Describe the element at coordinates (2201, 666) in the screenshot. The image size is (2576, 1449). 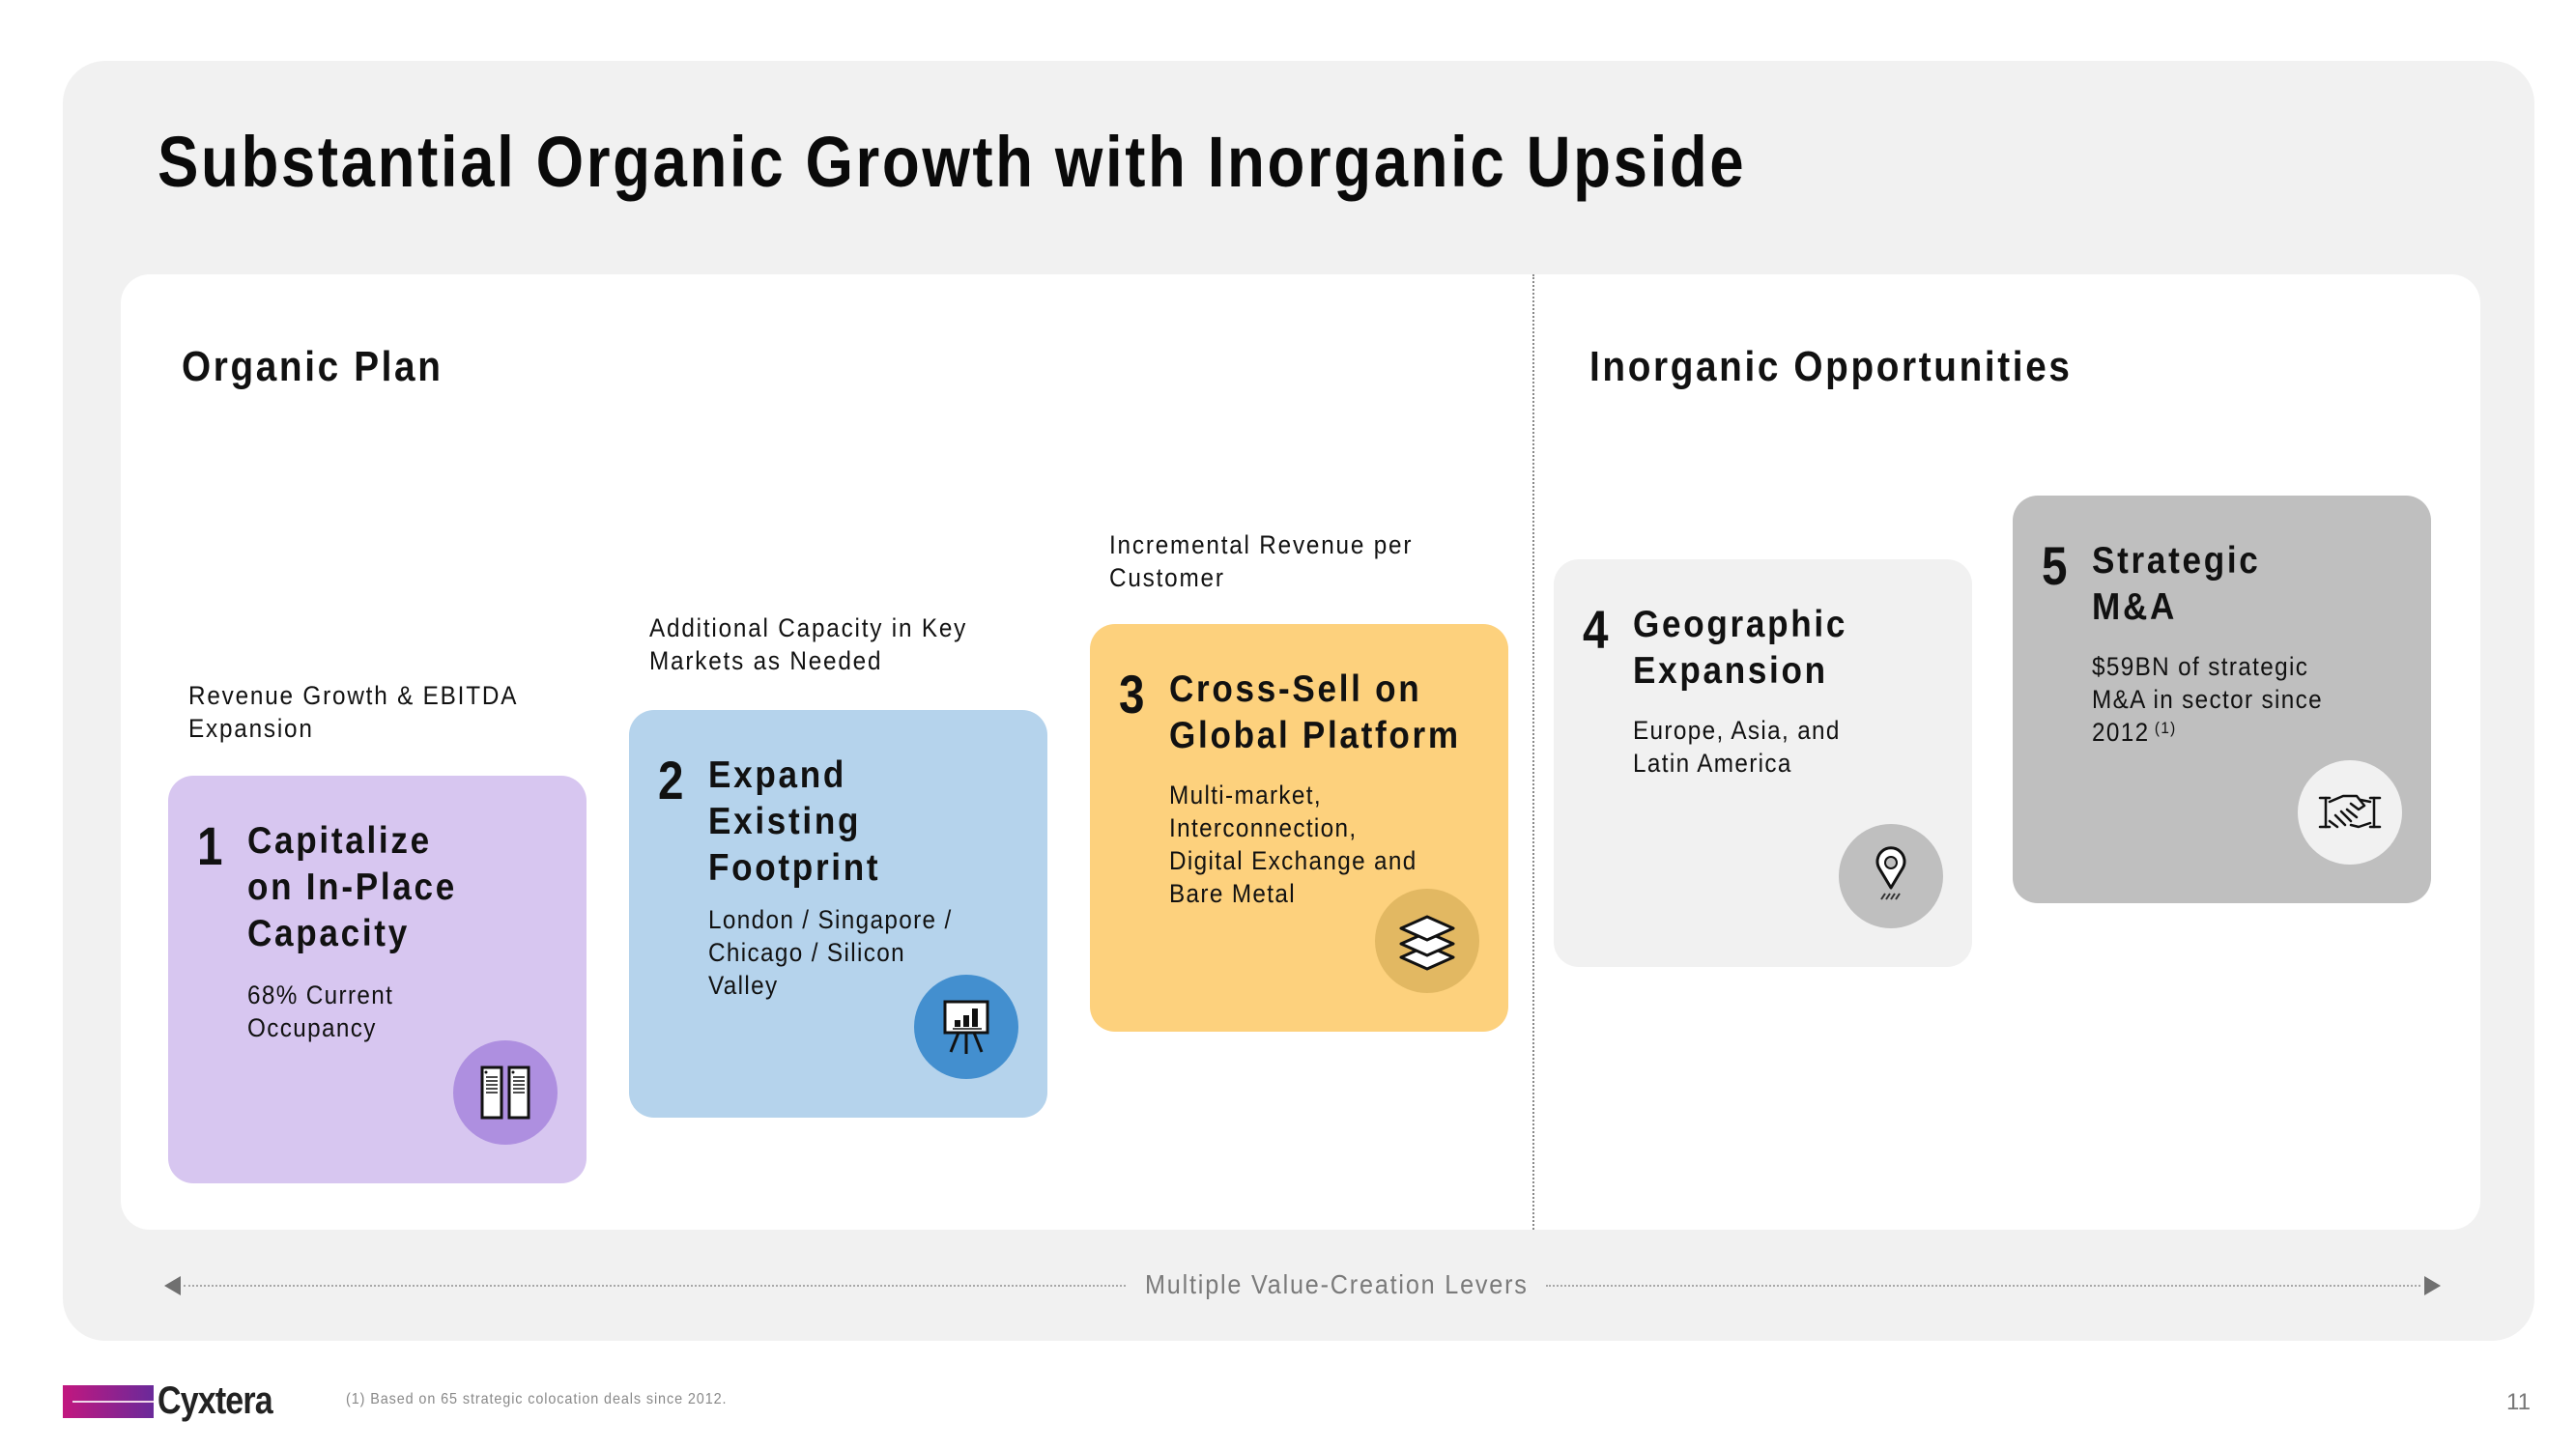
I see `card-description-line: $59BN of strategic` at that location.